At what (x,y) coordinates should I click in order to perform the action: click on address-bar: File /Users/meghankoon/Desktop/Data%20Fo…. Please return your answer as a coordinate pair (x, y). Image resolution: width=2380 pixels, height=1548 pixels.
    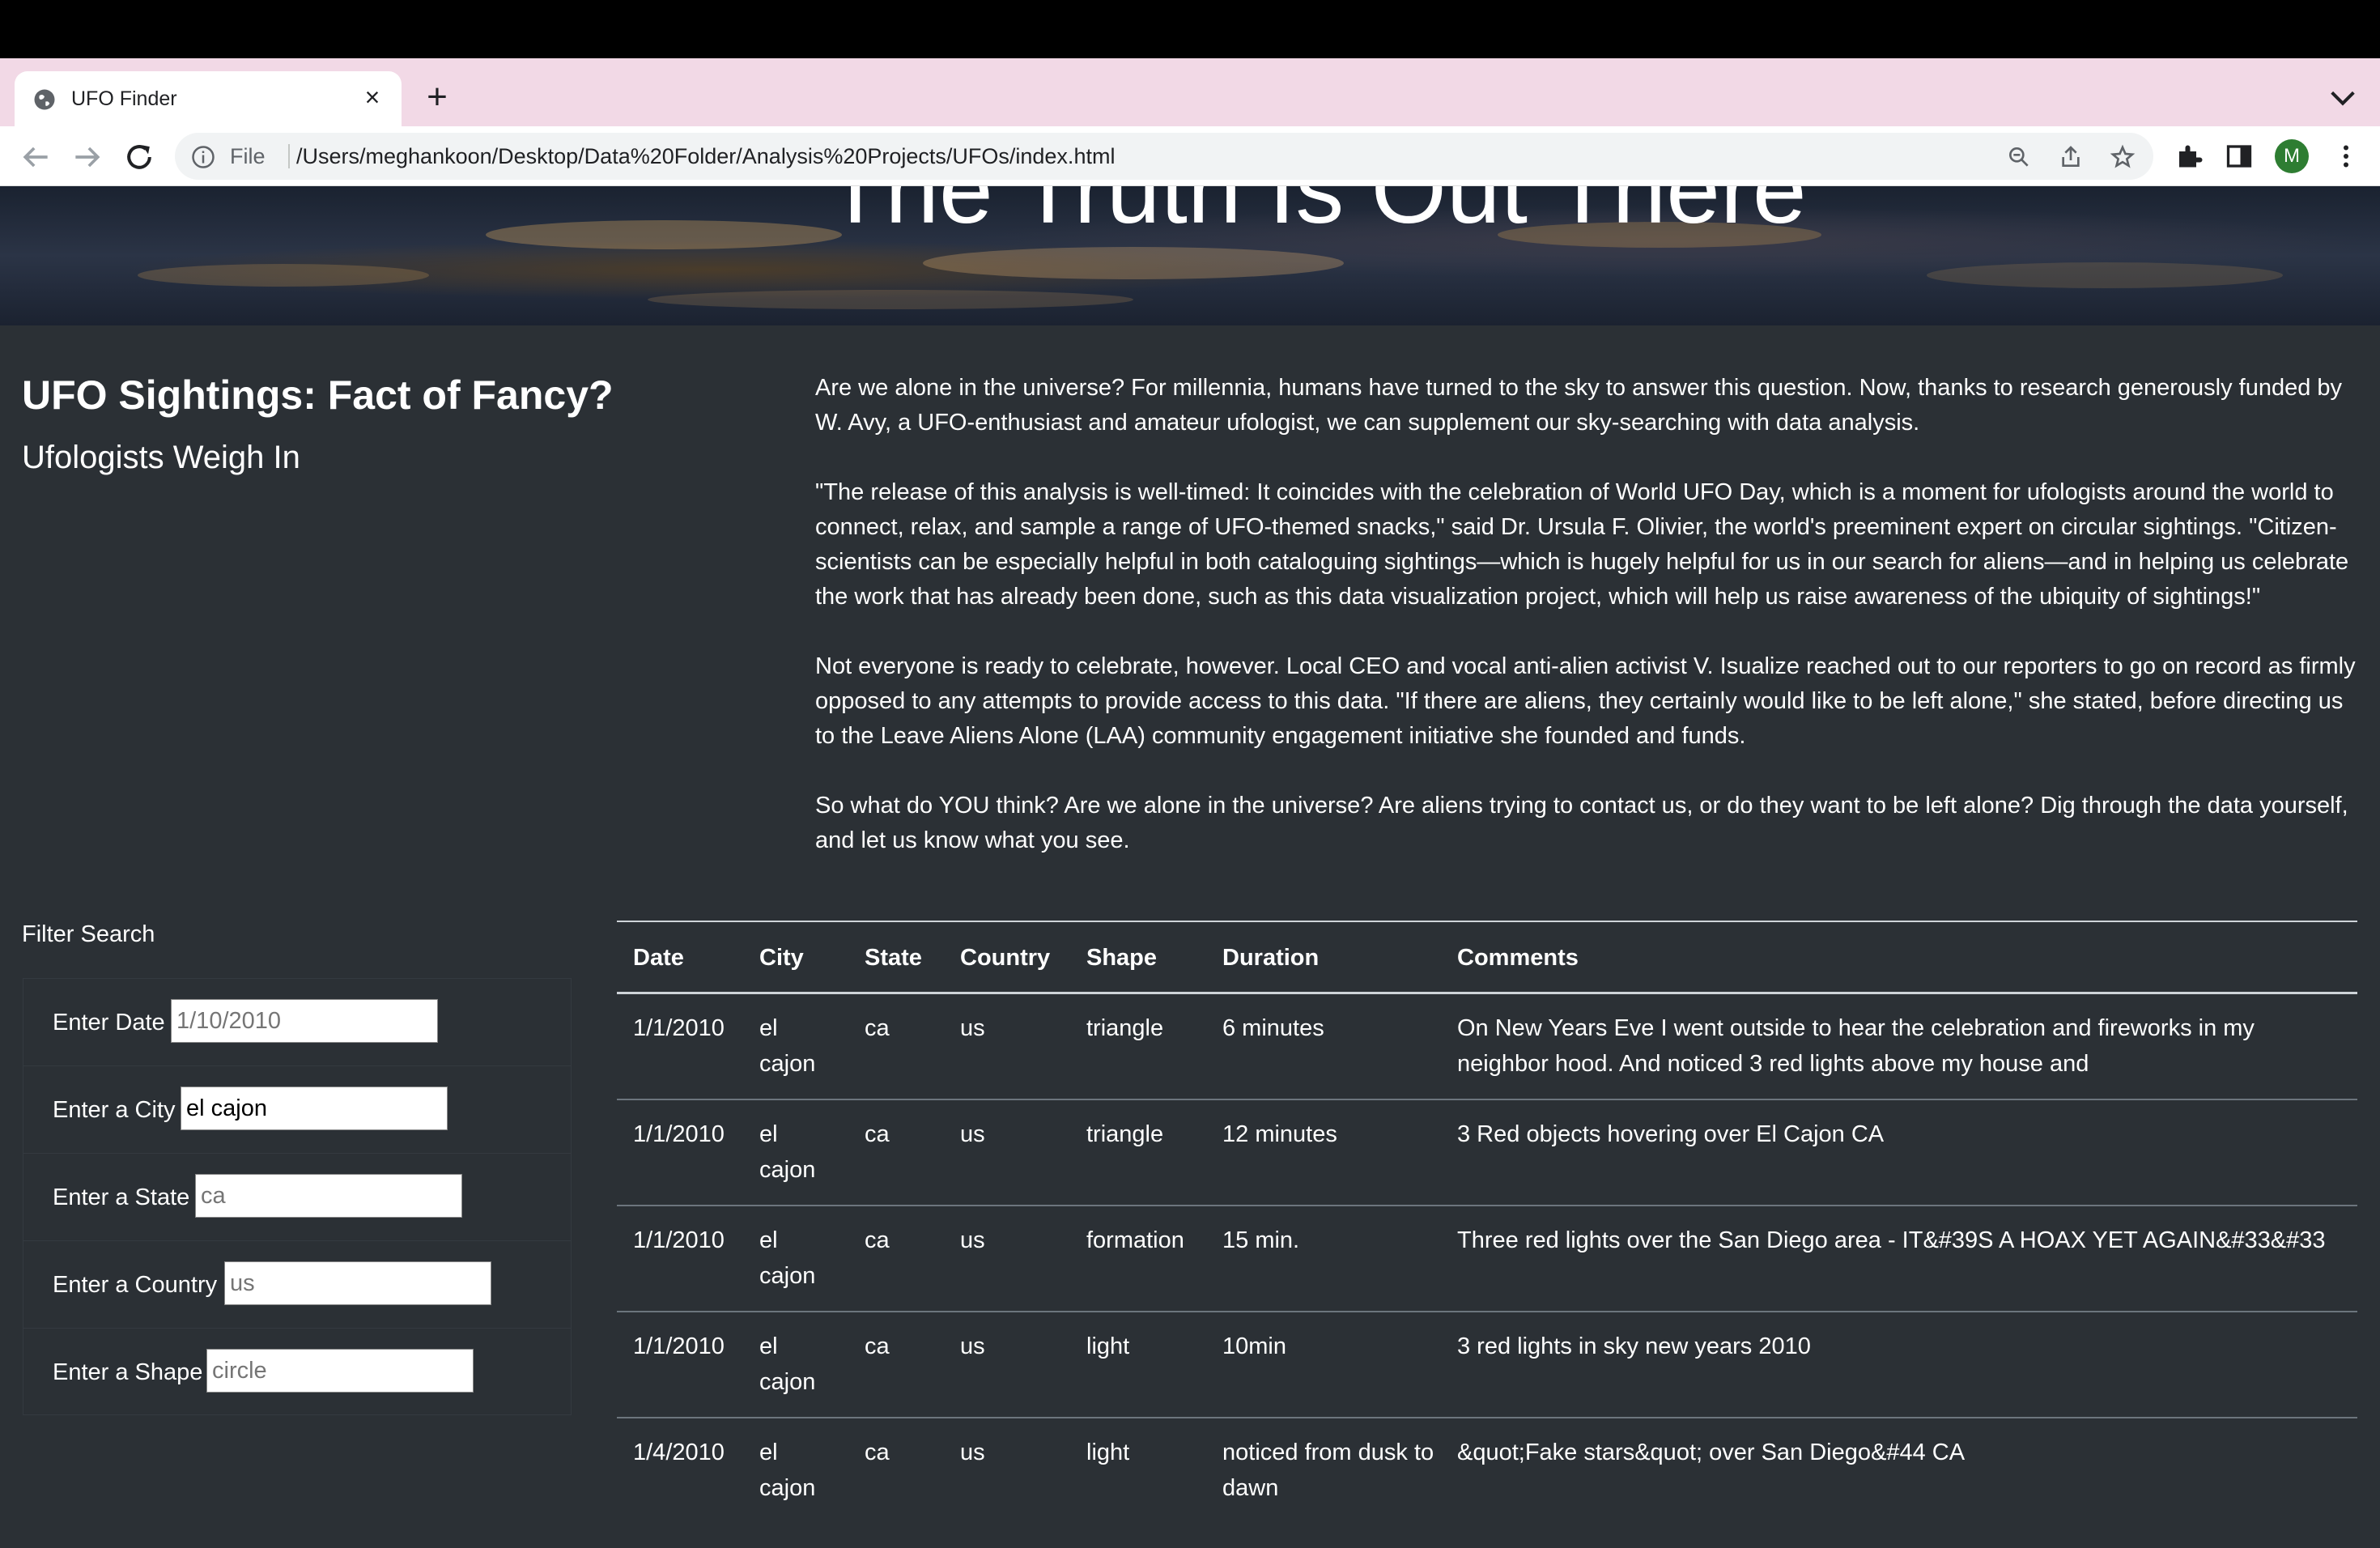
    Looking at the image, I should click on (1164, 157).